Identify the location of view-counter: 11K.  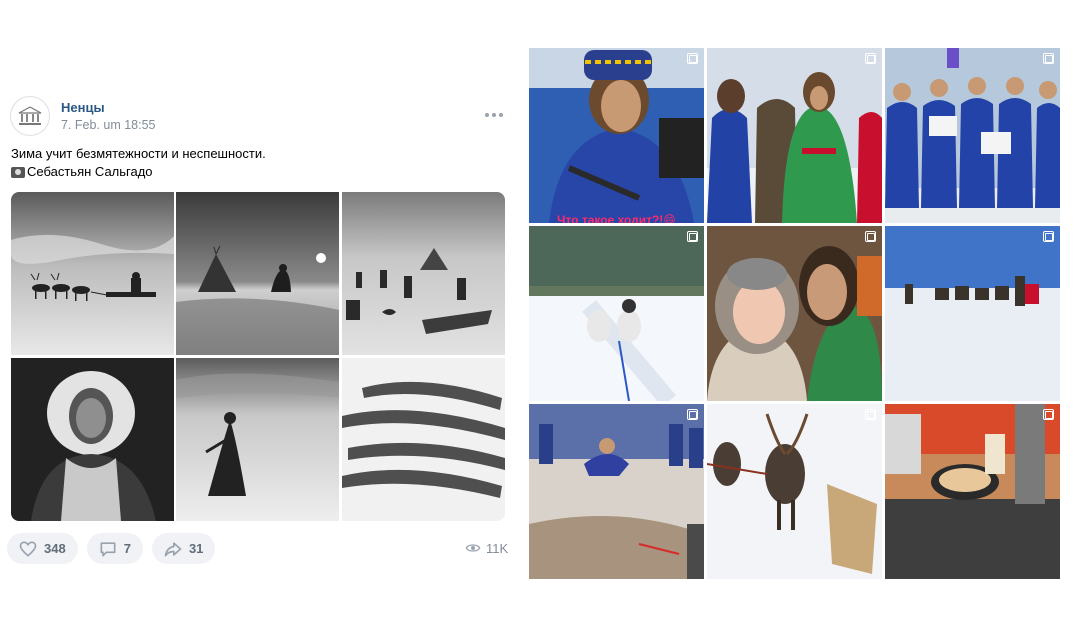
(486, 548).